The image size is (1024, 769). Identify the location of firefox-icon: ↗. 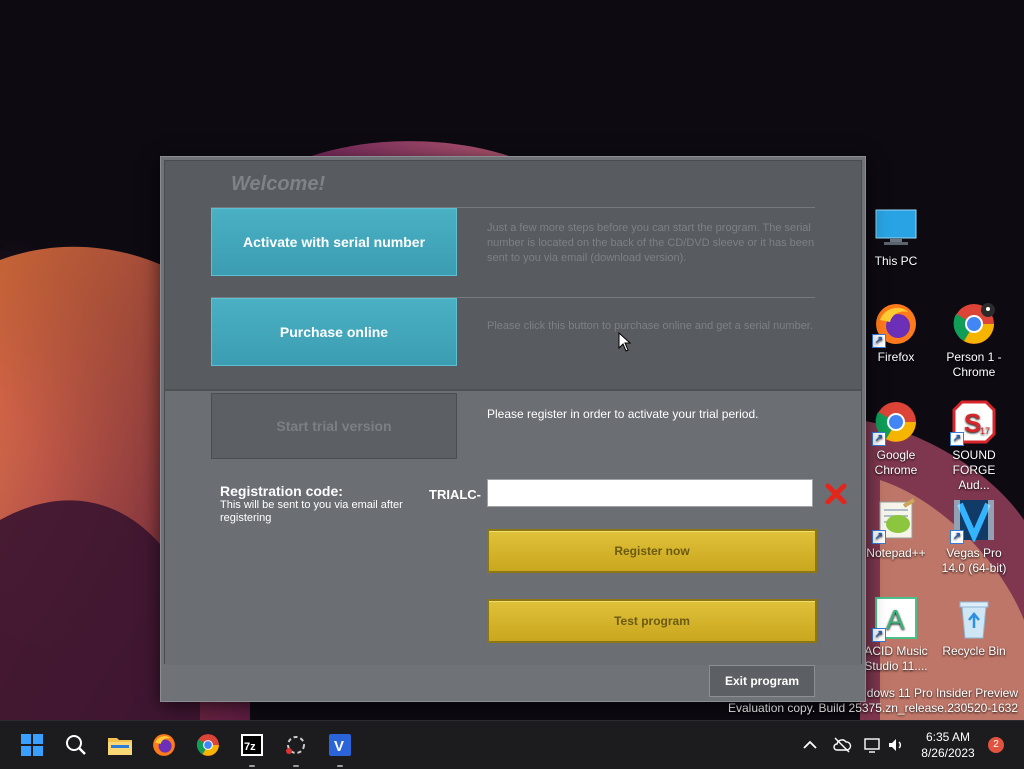
(895, 325).